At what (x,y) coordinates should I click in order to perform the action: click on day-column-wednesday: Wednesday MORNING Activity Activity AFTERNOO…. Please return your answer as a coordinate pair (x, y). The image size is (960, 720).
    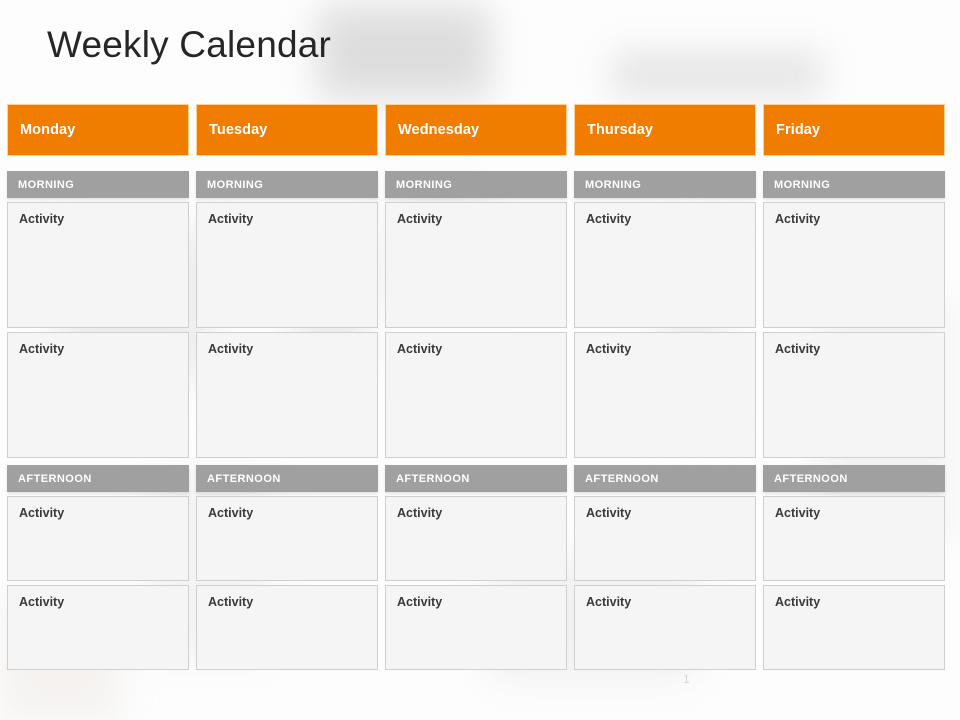
    Looking at the image, I should click on (476, 387).